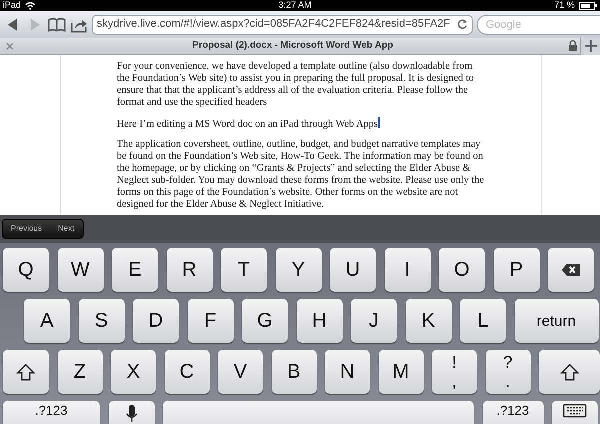 Image resolution: width=600 pixels, height=424 pixels. What do you see at coordinates (189, 270) in the screenshot?
I see `letter-key: R` at bounding box center [189, 270].